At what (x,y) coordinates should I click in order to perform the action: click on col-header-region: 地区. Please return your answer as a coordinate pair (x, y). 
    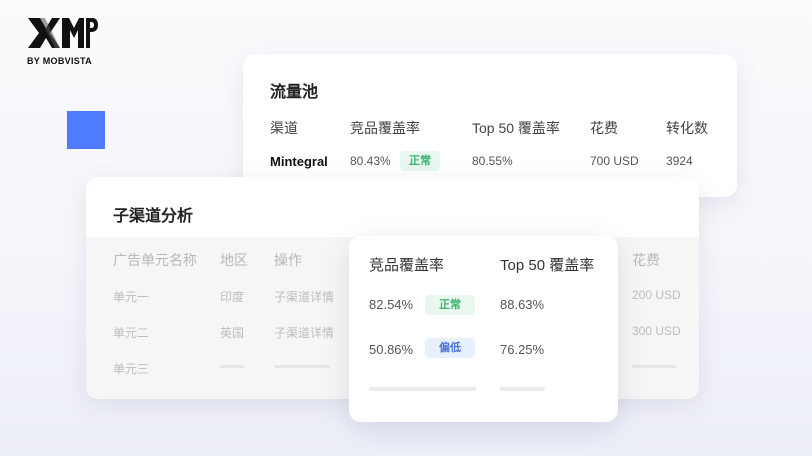
    Looking at the image, I should click on (234, 260).